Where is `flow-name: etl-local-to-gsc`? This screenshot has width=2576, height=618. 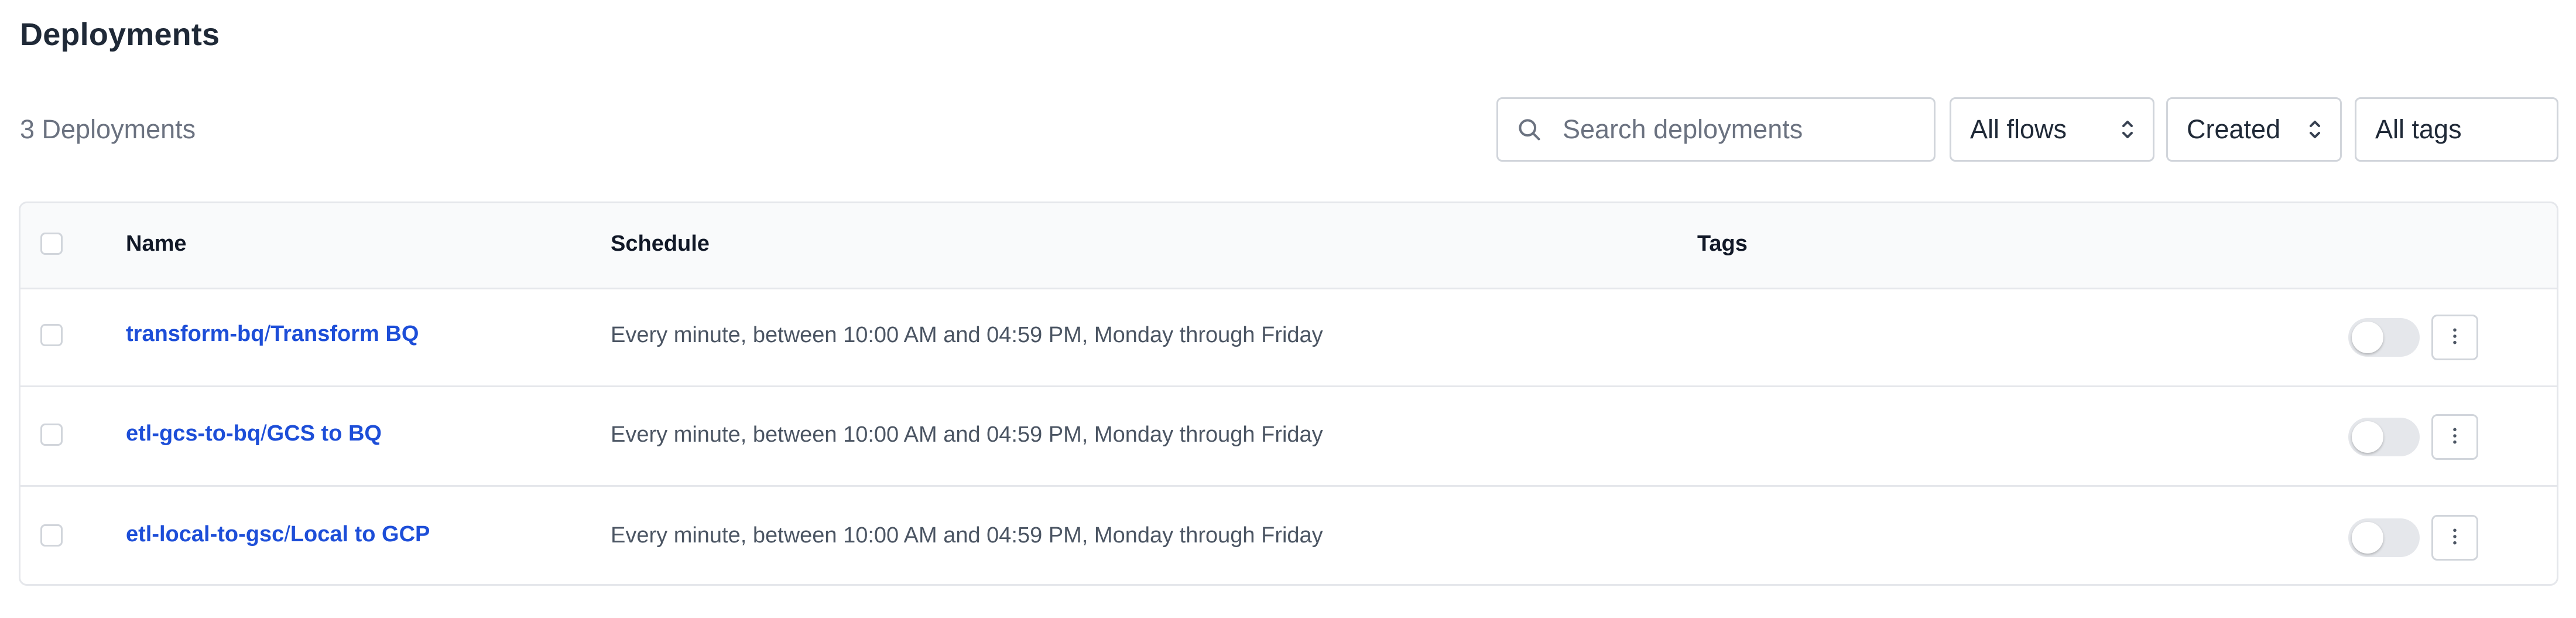 flow-name: etl-local-to-gsc is located at coordinates (205, 534).